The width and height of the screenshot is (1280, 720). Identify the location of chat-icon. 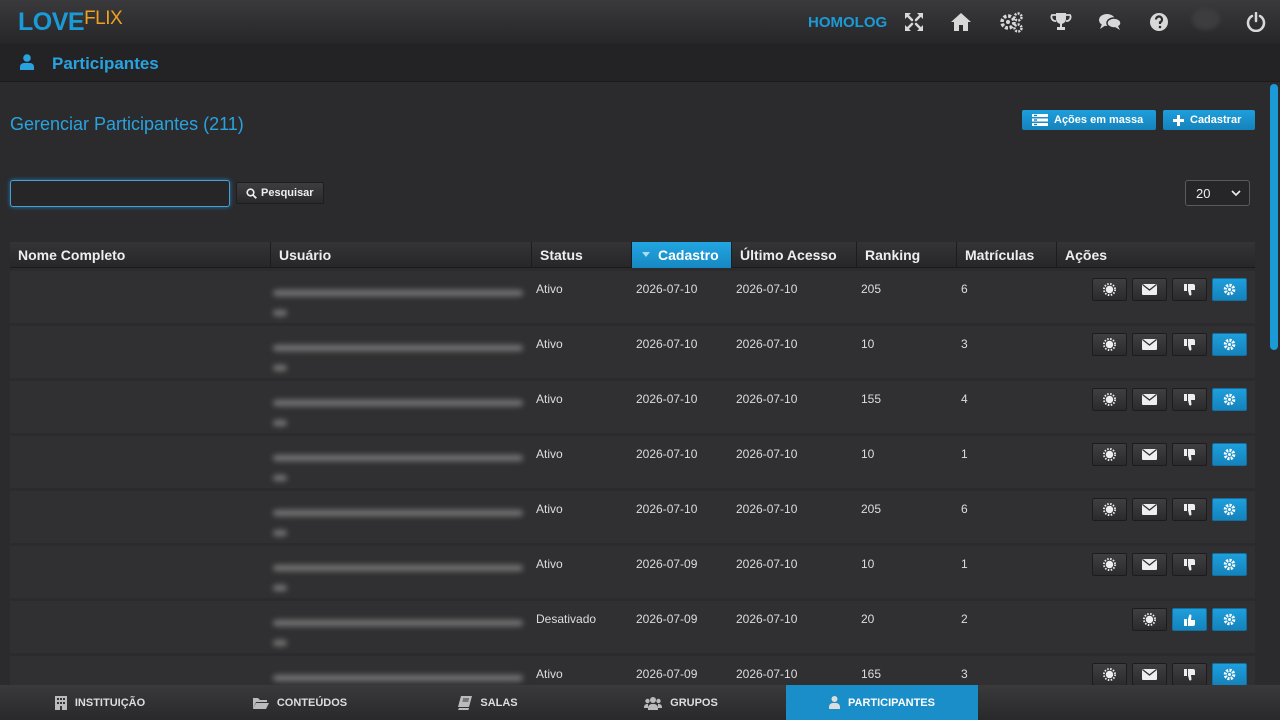
(1110, 22).